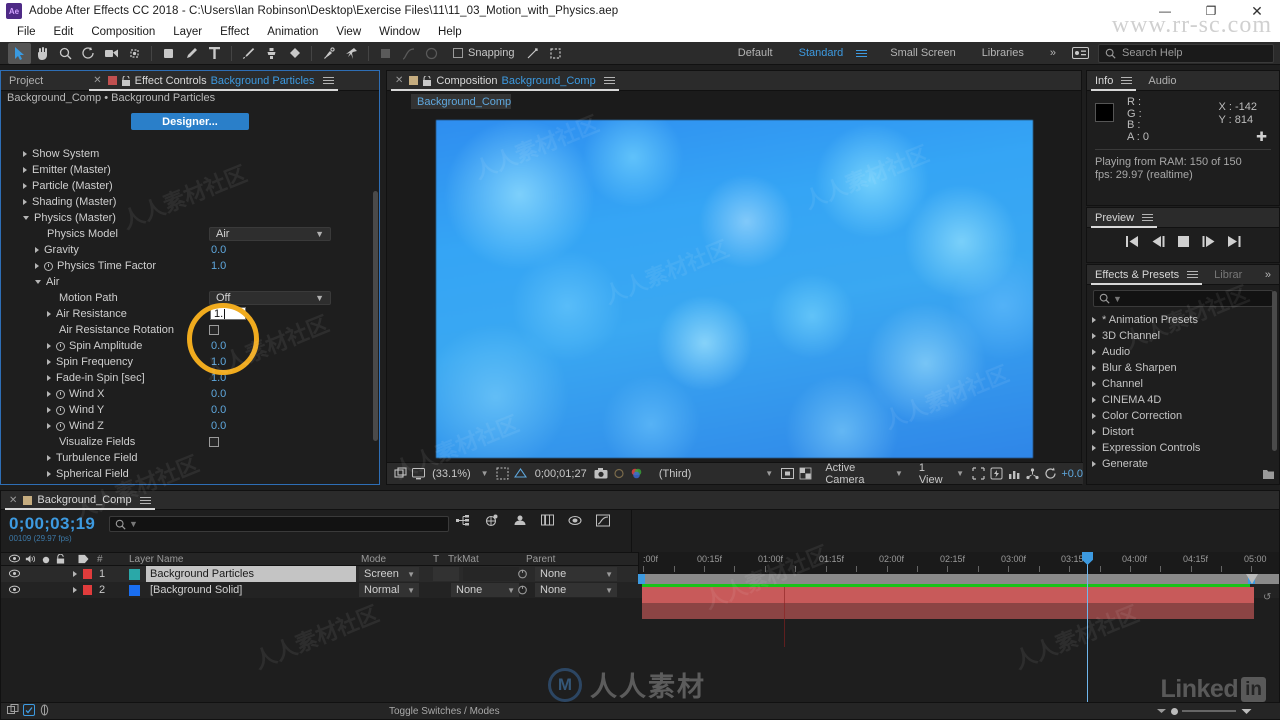 Image resolution: width=1280 pixels, height=720 pixels. I want to click on panel-overflow-button: », so click(1268, 275).